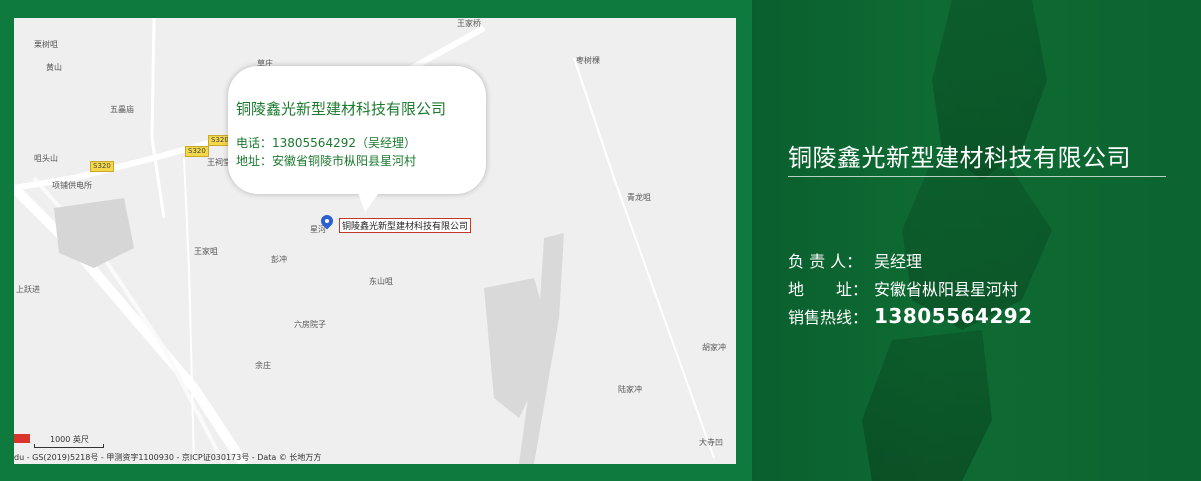 The width and height of the screenshot is (1201, 481). What do you see at coordinates (263, 365) in the screenshot?
I see `map-label: 余庄` at bounding box center [263, 365].